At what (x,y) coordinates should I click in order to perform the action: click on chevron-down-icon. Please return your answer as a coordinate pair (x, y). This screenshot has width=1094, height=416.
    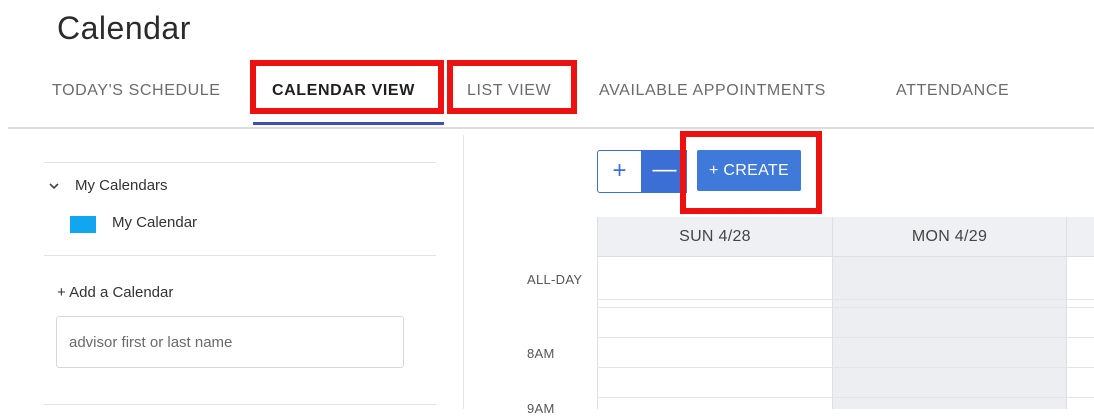
    Looking at the image, I should click on (54, 186).